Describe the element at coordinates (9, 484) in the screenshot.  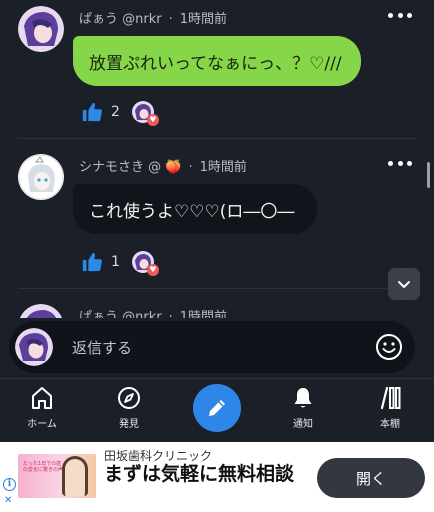
I see `ad-info-icon: i` at that location.